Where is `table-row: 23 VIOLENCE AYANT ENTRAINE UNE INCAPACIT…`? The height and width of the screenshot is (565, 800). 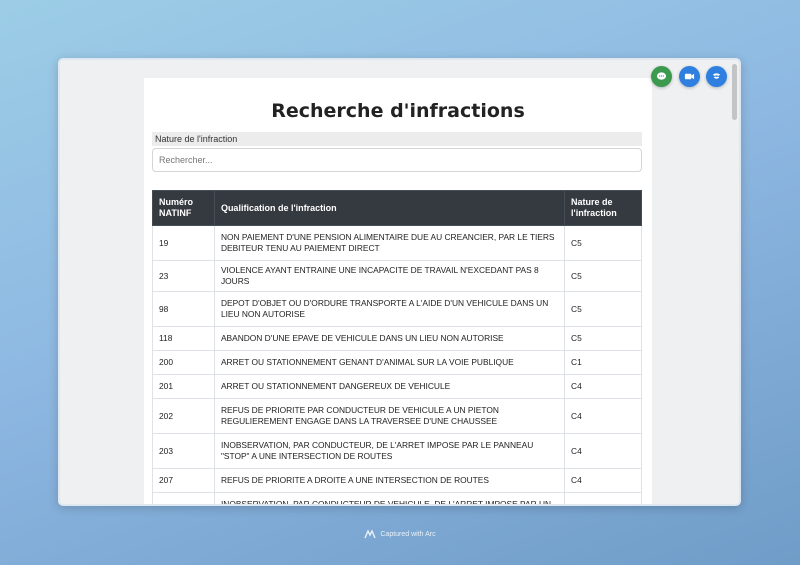
table-row: 23 VIOLENCE AYANT ENTRAINE UNE INCAPACIT… is located at coordinates (397, 276).